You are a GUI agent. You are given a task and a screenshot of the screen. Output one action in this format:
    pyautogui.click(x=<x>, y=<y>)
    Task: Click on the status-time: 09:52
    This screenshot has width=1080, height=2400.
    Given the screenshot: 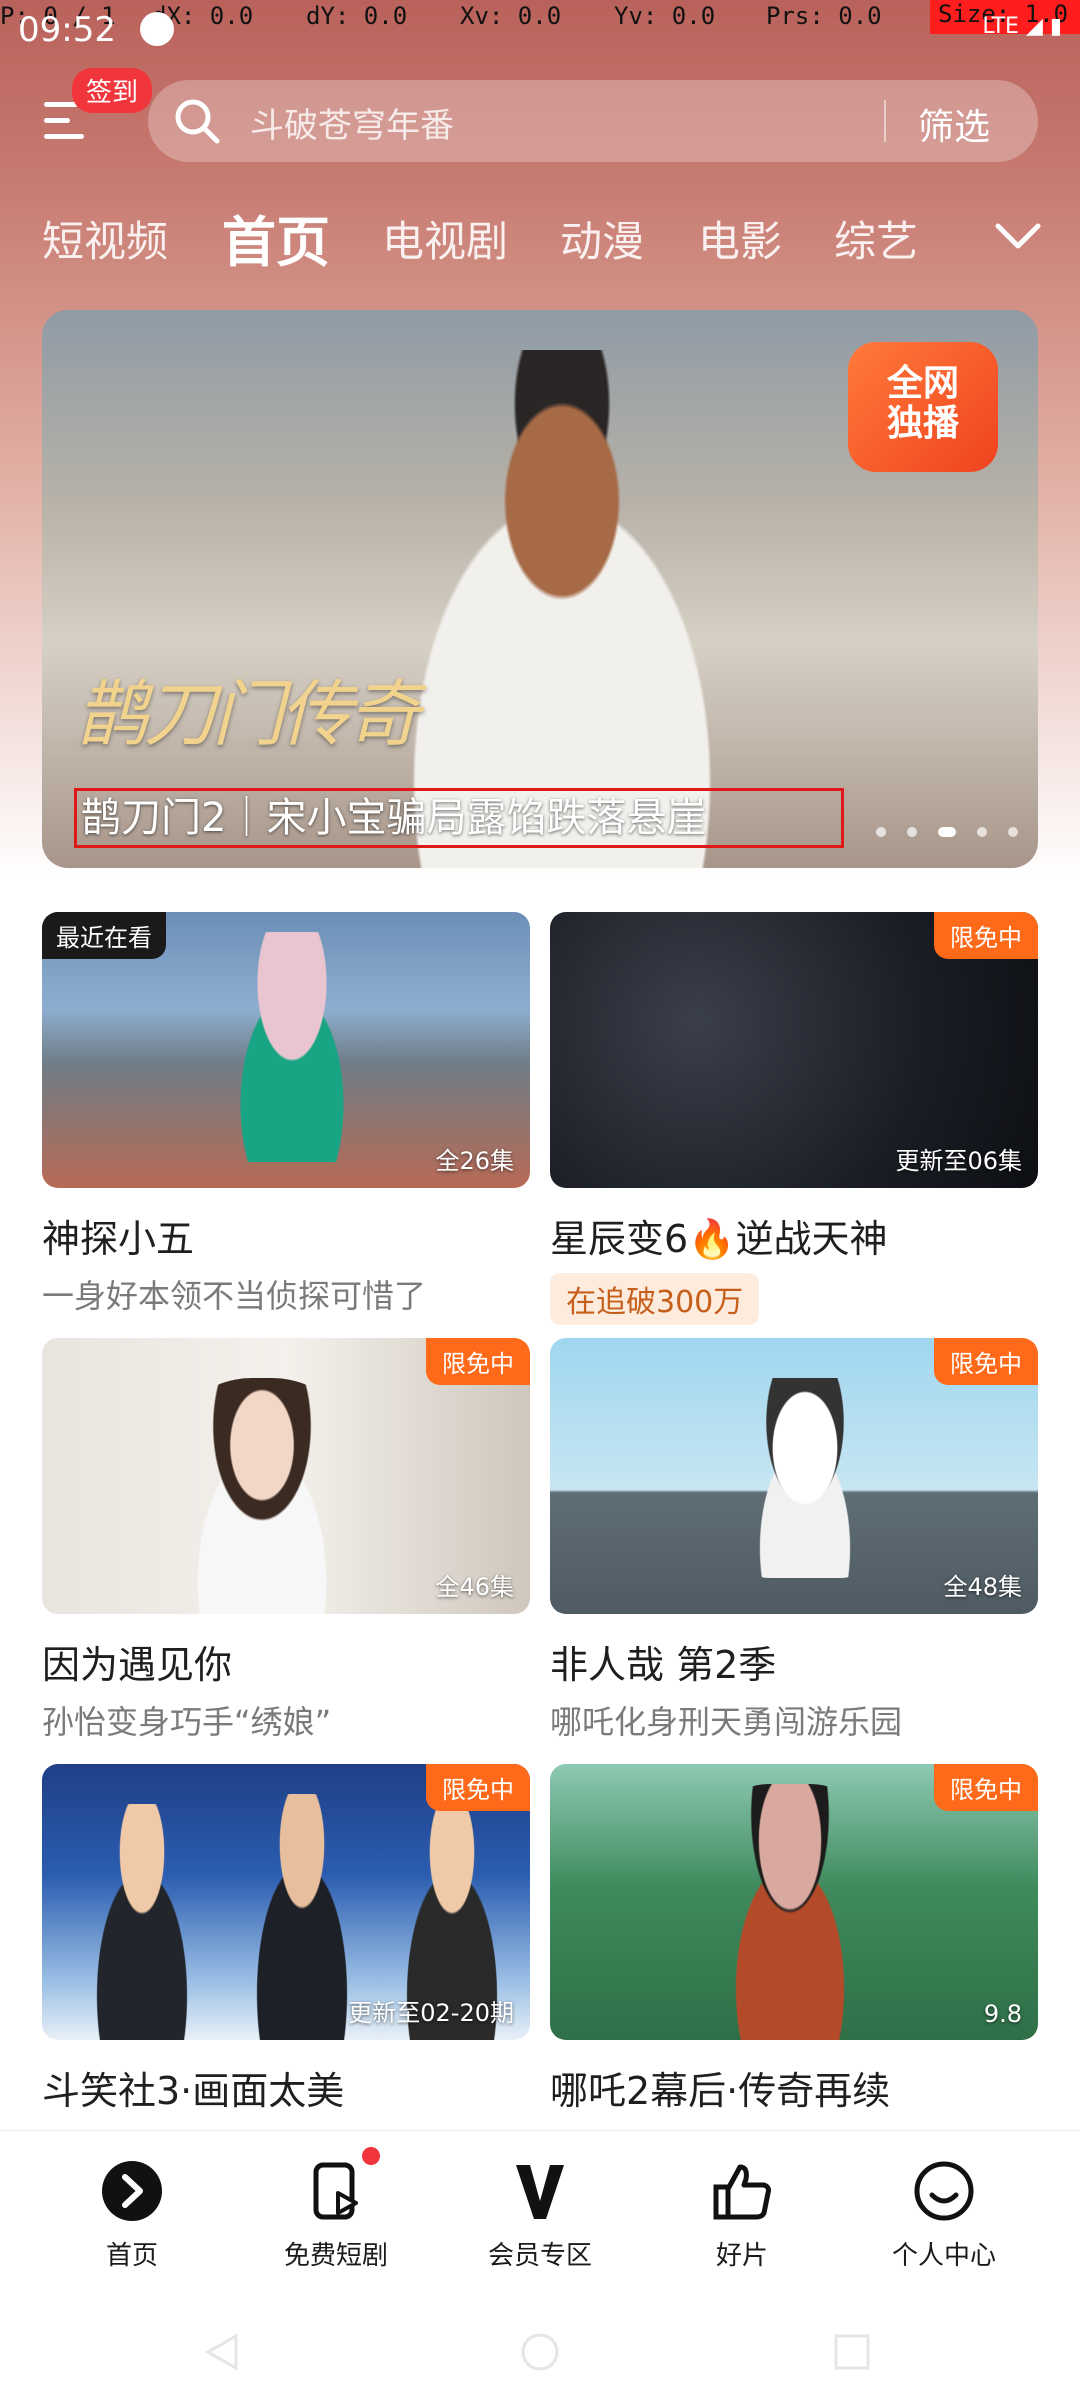 What is the action you would take?
    pyautogui.click(x=67, y=30)
    